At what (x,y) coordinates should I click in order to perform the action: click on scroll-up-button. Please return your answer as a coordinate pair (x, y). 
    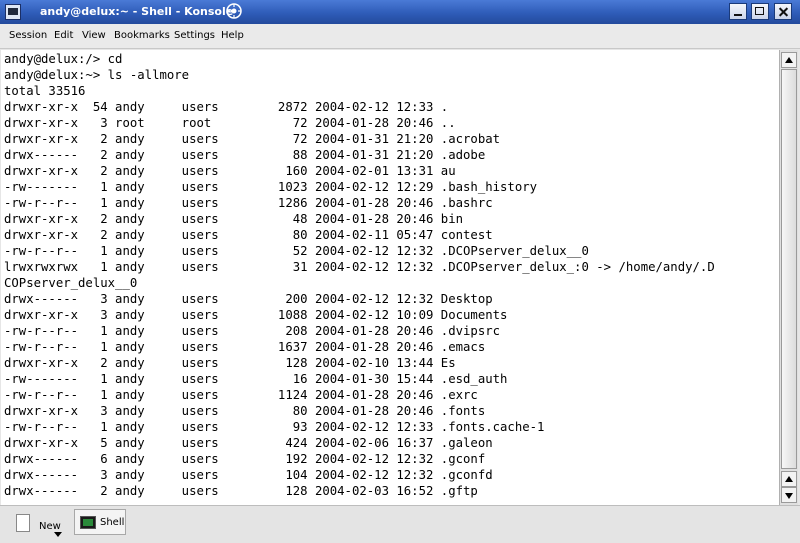
    Looking at the image, I should click on (789, 60).